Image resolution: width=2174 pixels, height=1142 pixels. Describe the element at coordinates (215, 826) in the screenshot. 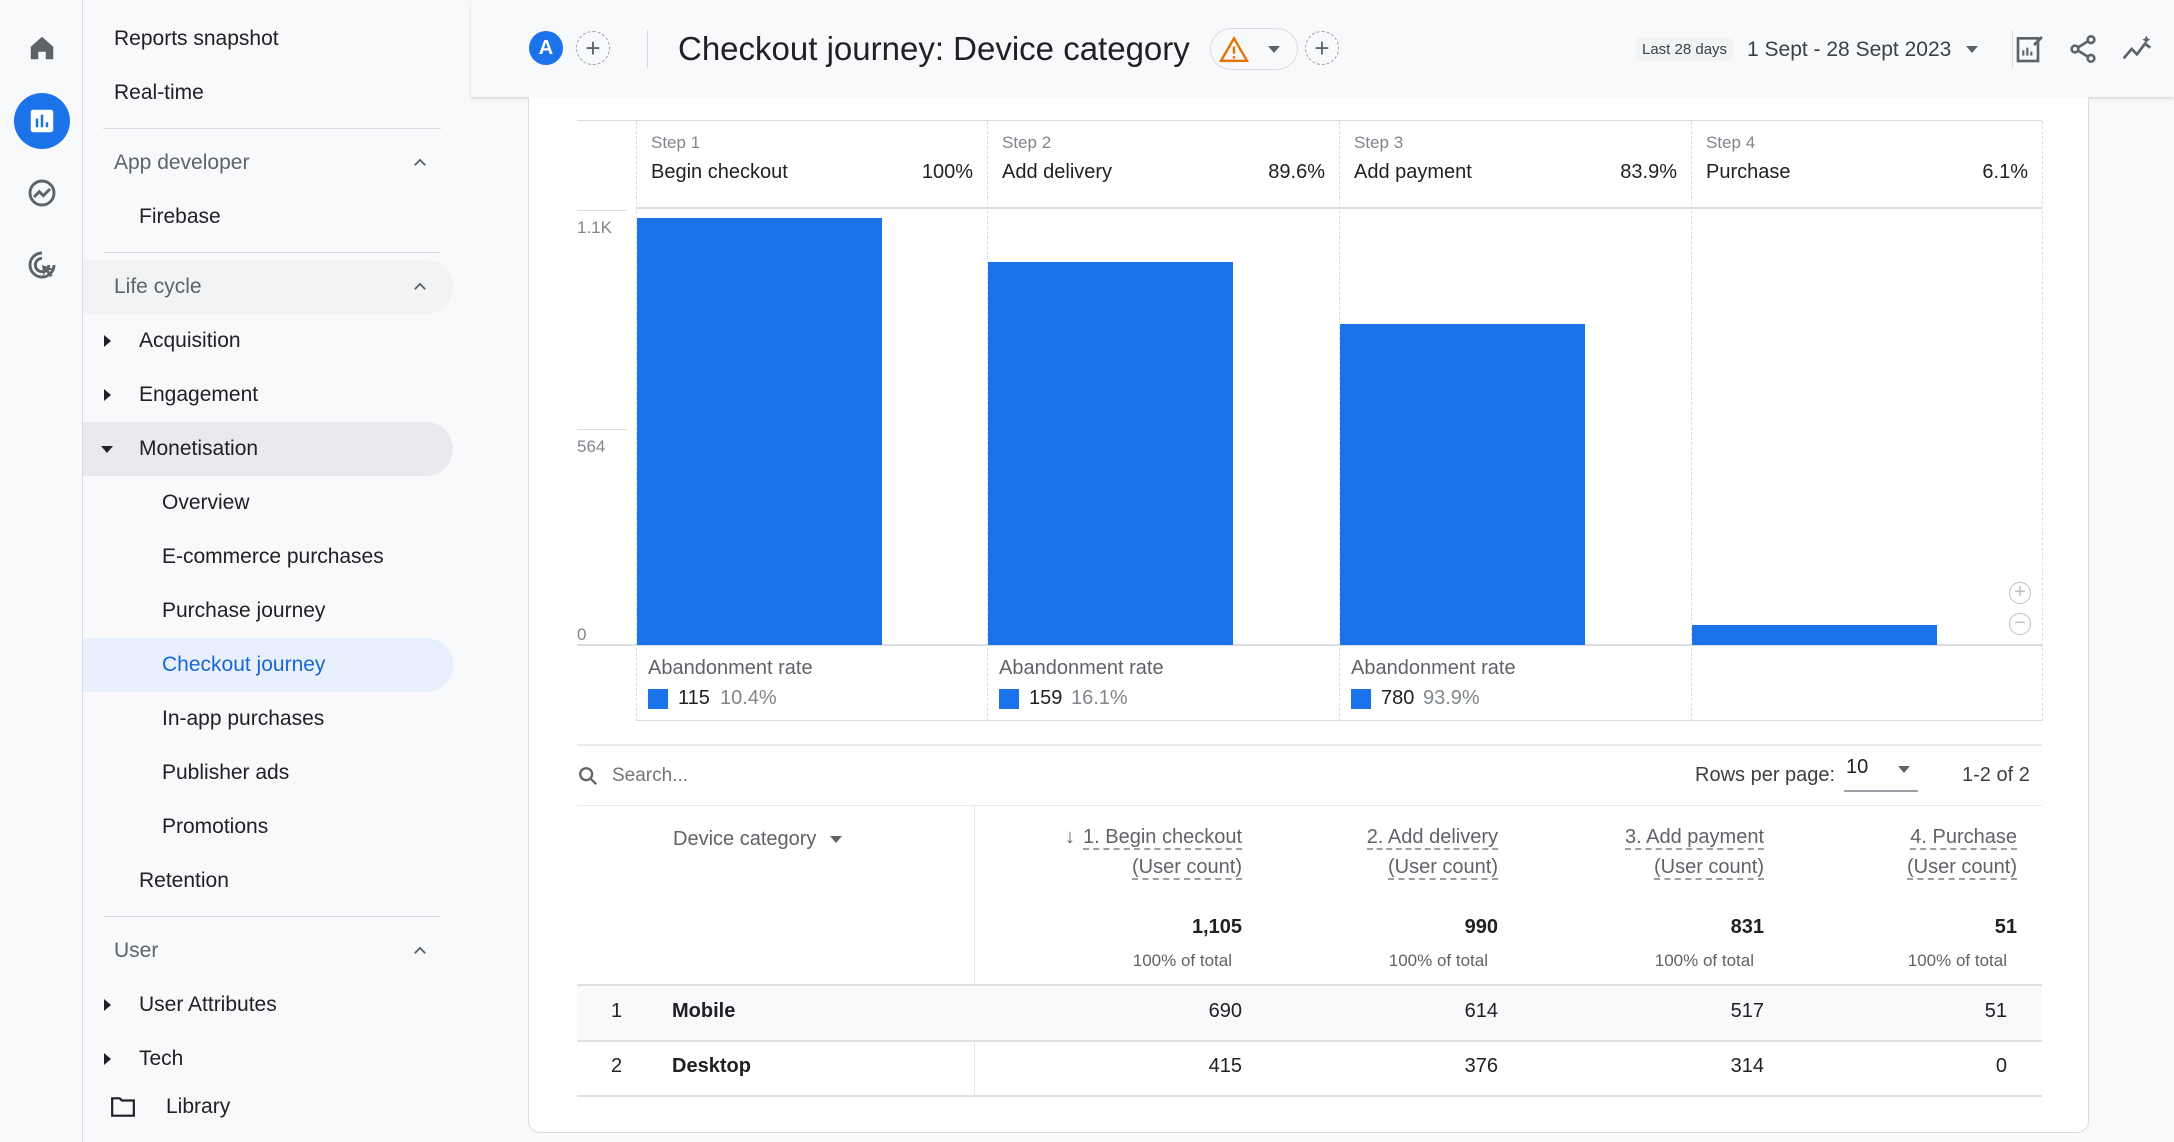

I see `sidebar-item-label: Promotions` at that location.